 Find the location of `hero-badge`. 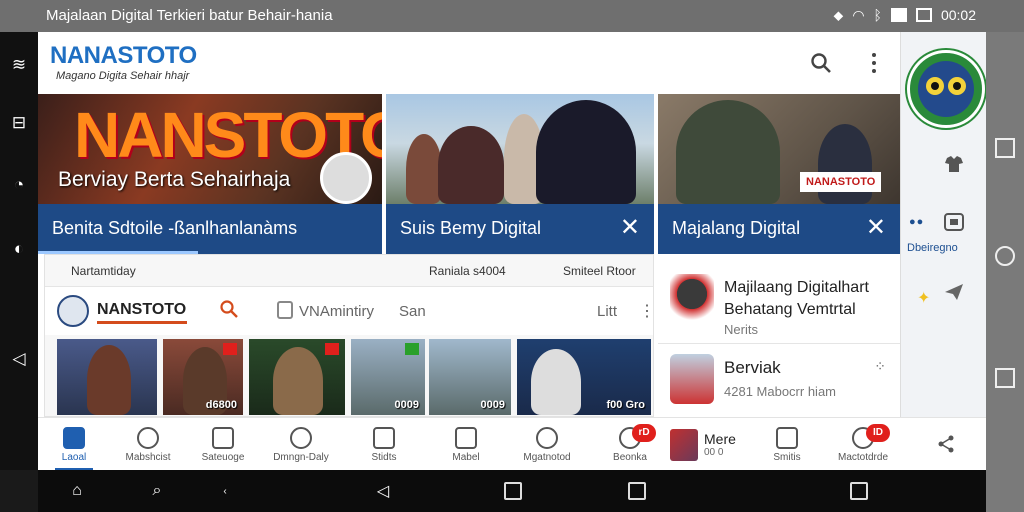

hero-badge is located at coordinates (346, 178).